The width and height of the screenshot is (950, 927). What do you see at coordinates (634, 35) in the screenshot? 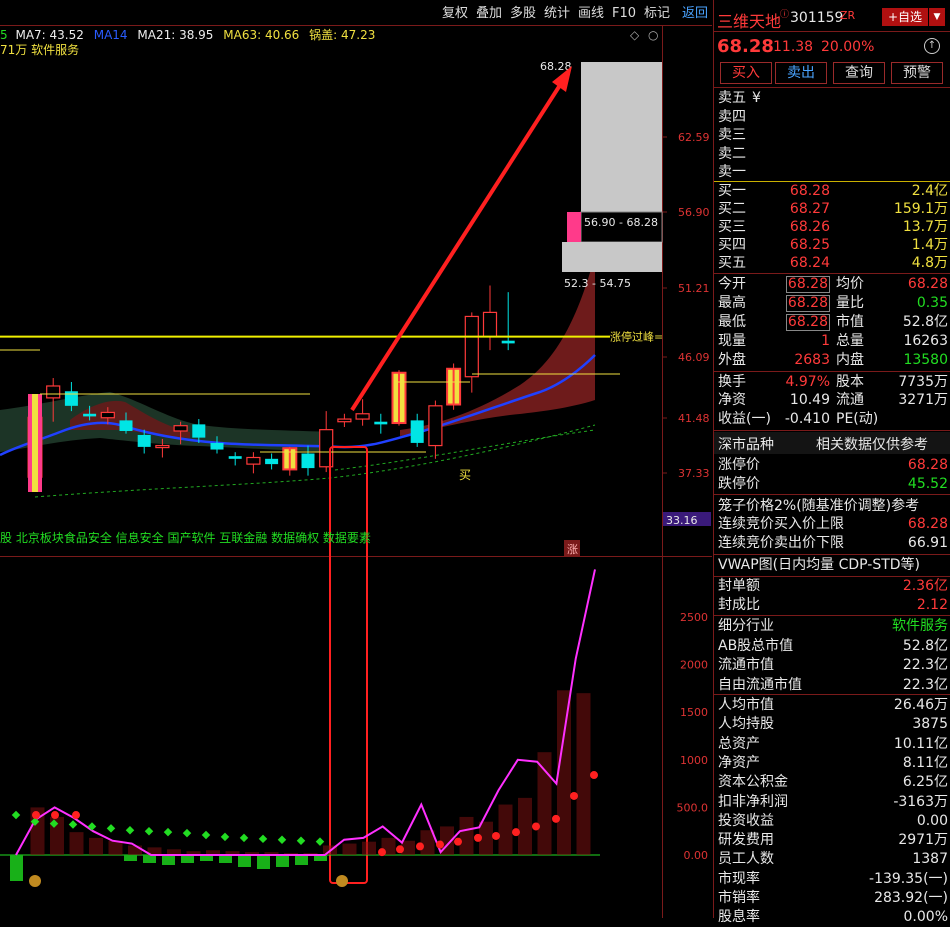
I see `diamond-icon: ◇` at bounding box center [634, 35].